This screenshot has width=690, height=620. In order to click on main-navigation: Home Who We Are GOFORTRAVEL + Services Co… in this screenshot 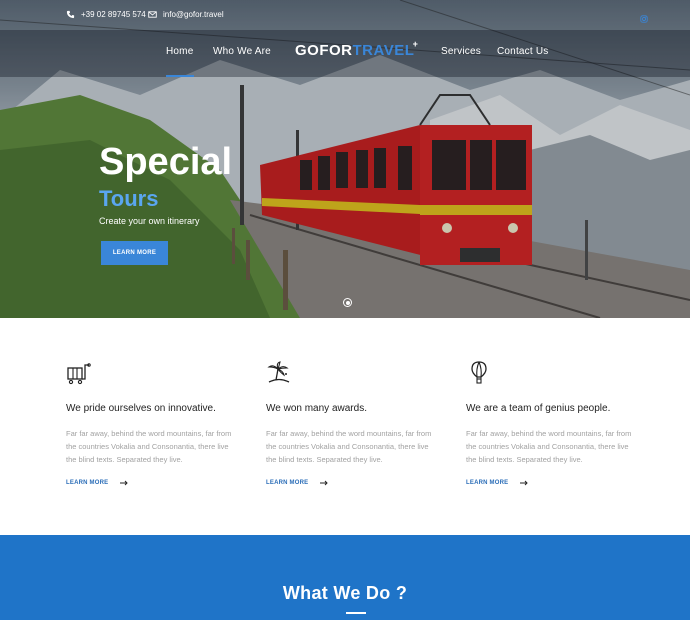, I will do `click(345, 53)`.